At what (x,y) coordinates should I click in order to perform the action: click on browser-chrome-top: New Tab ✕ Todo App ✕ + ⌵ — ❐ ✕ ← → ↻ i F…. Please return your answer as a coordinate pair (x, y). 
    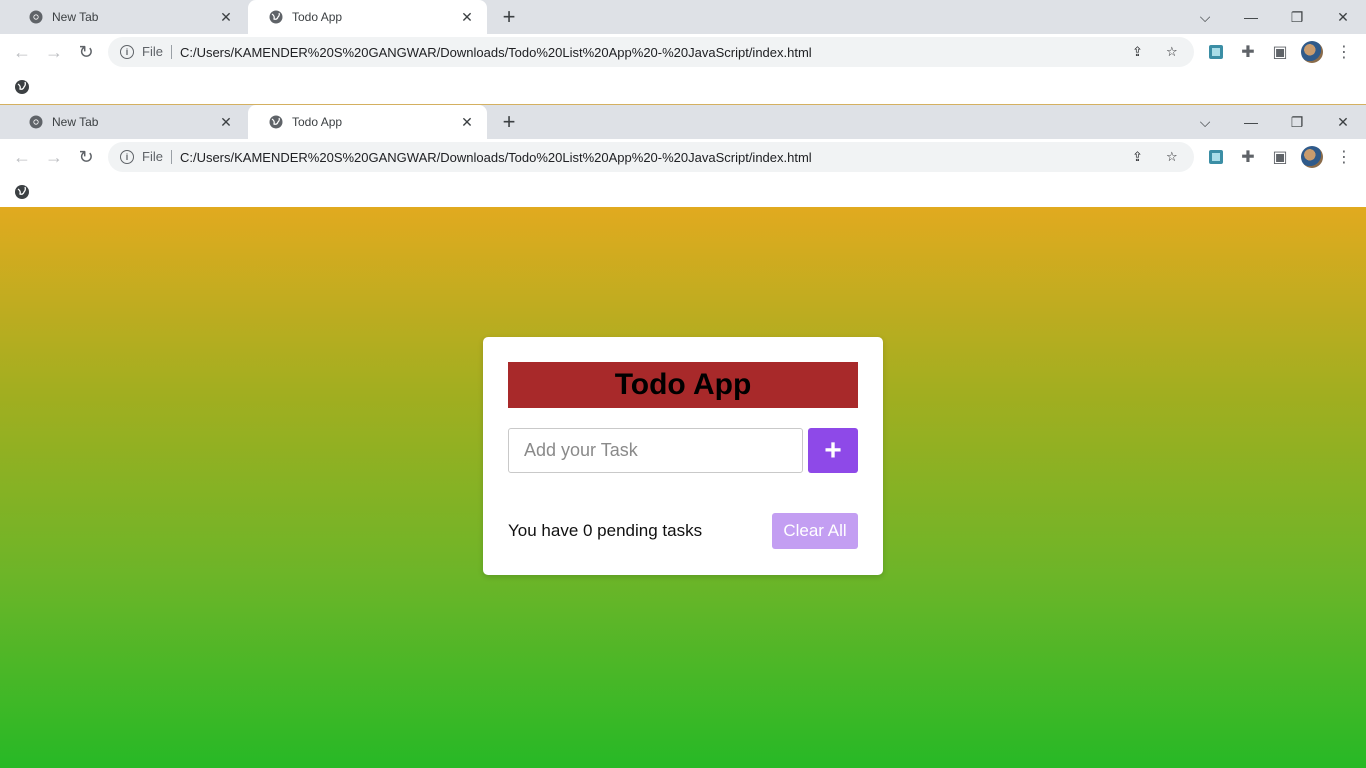
    Looking at the image, I should click on (683, 52).